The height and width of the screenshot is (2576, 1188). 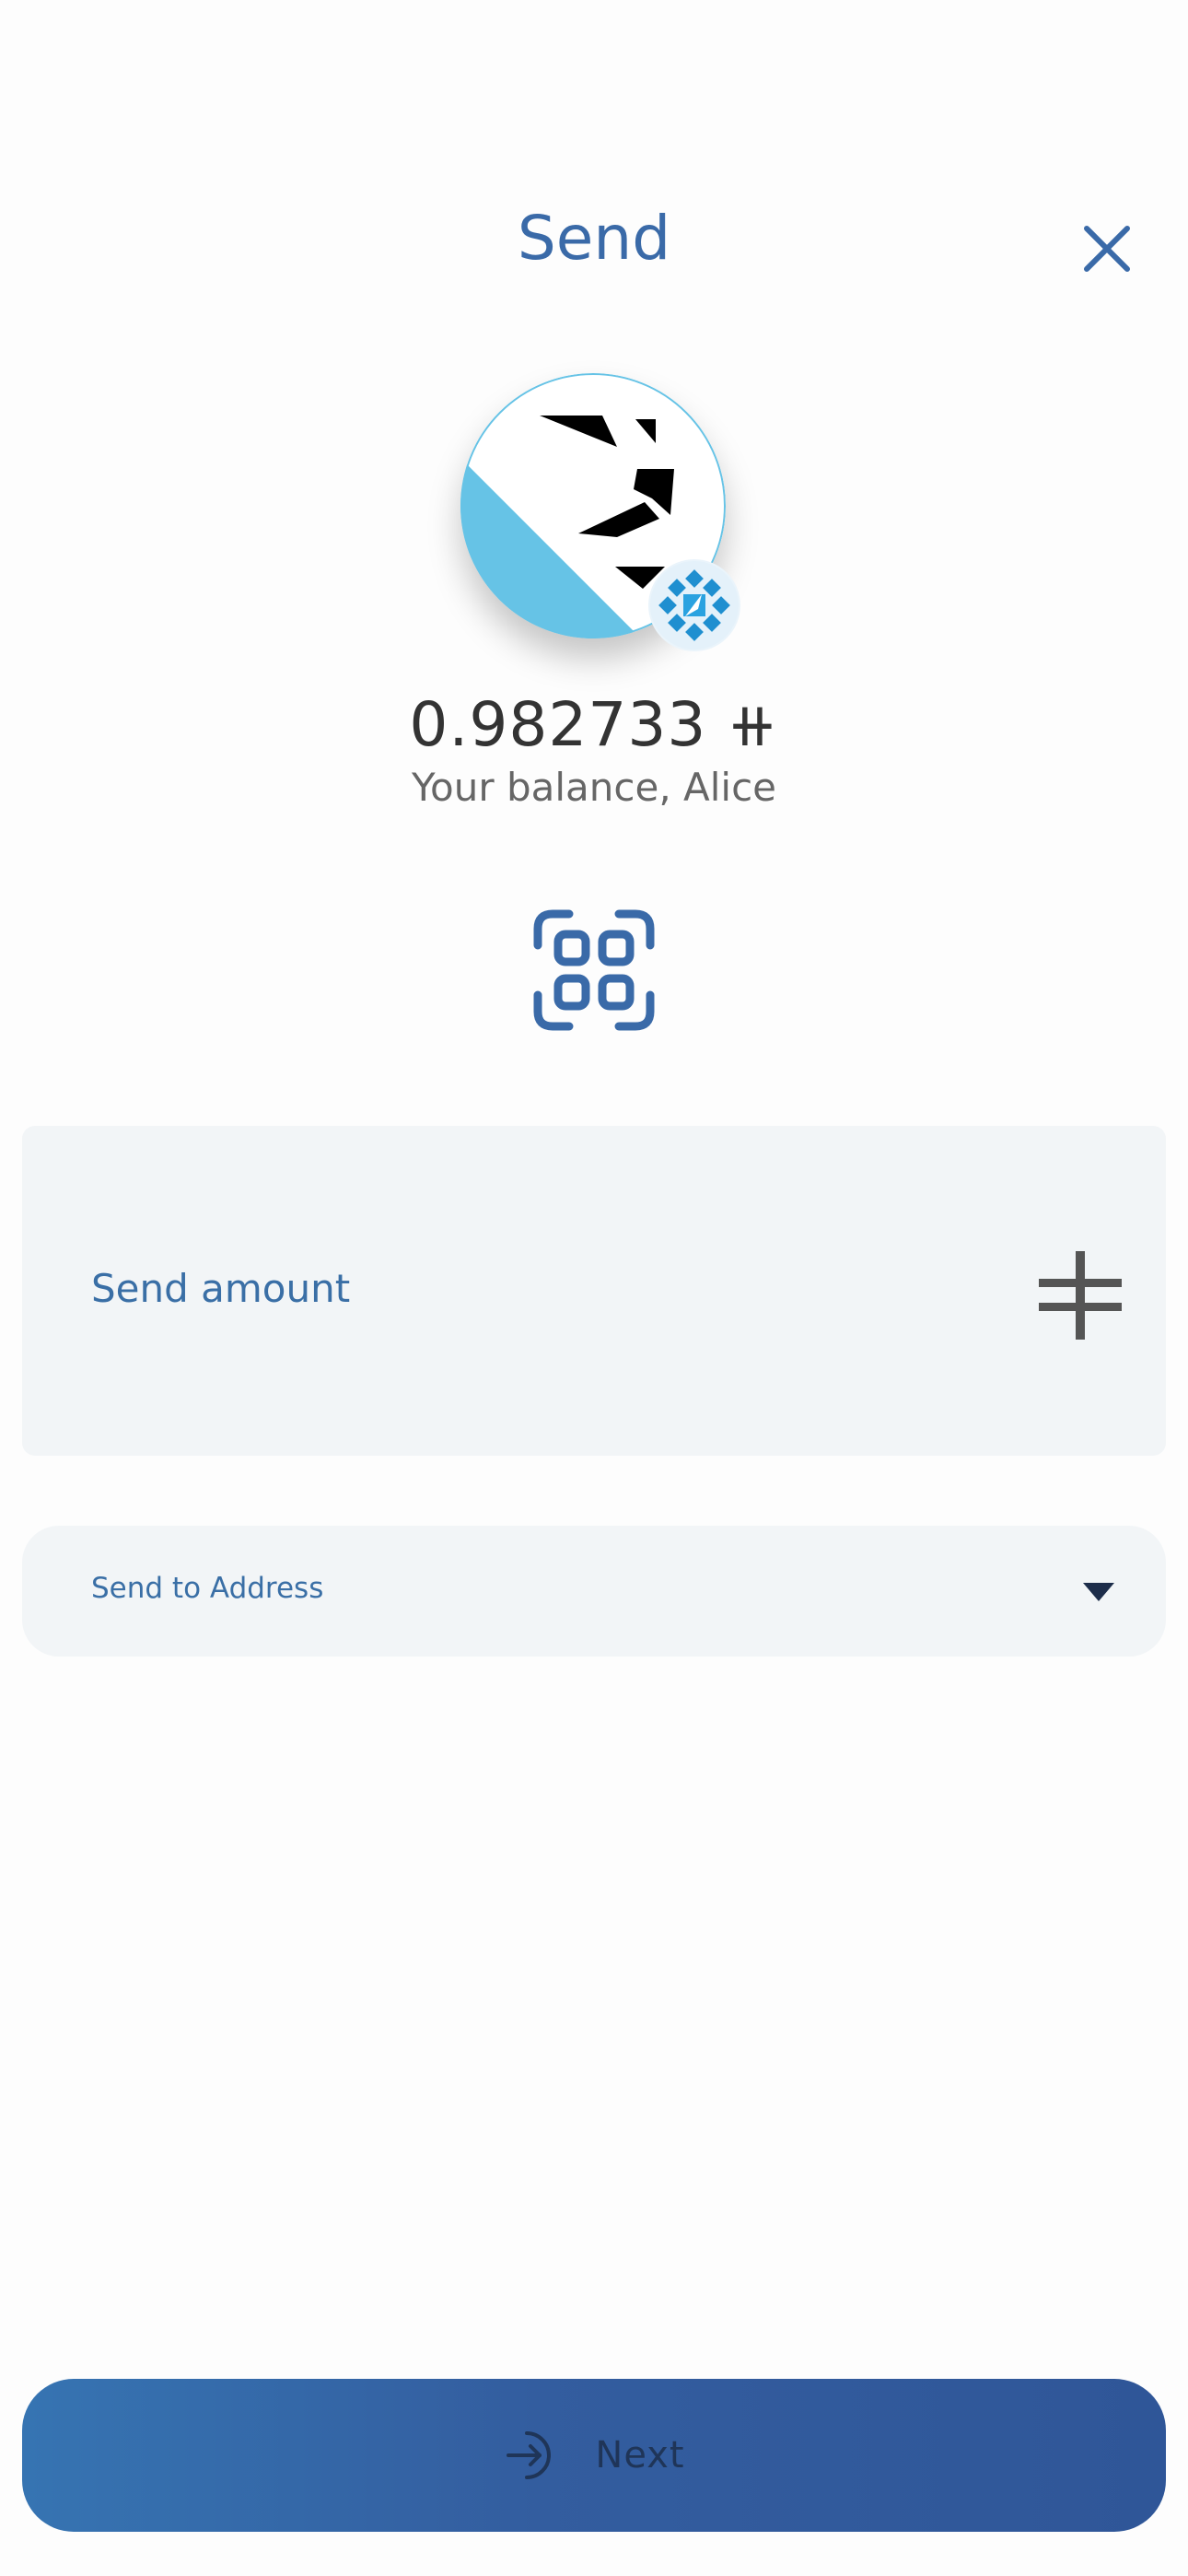 I want to click on network-badge, so click(x=694, y=605).